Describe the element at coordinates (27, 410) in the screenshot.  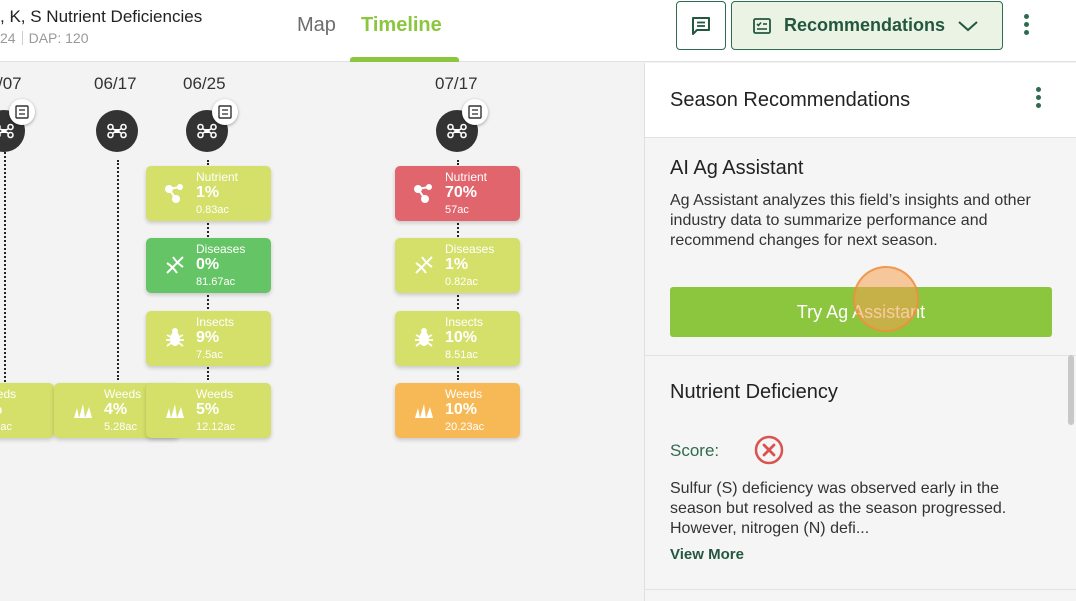
I see `weeds-card: Weeds 1% 0.18ac` at that location.